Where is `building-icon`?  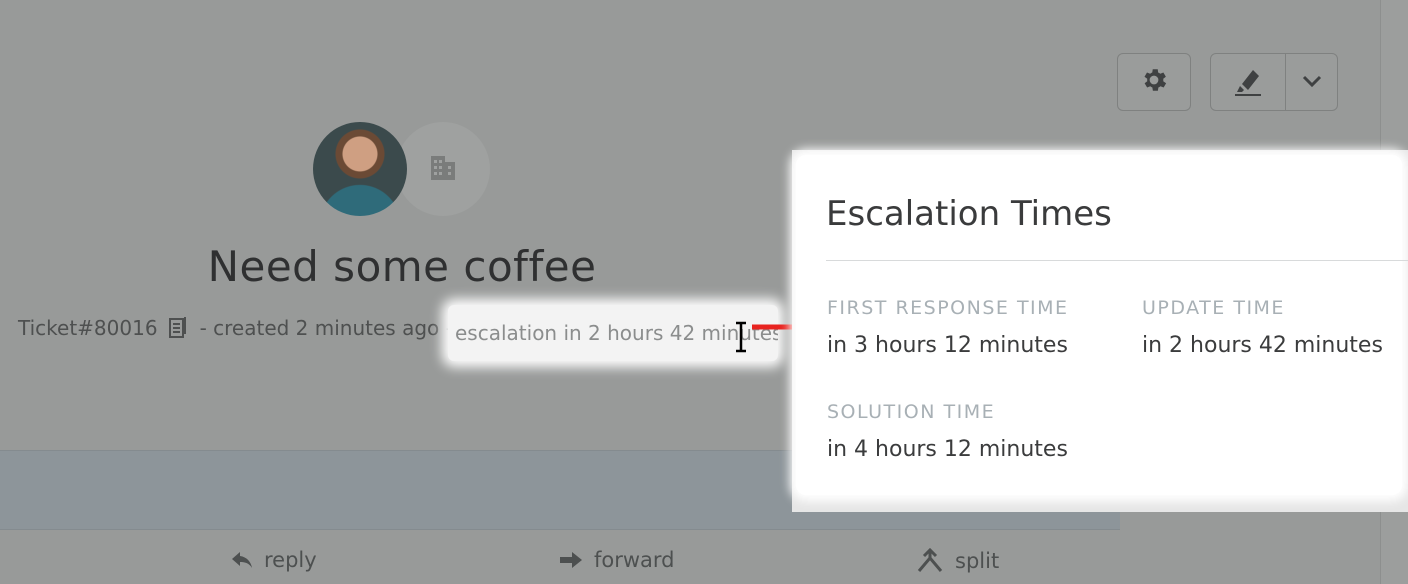 building-icon is located at coordinates (443, 169).